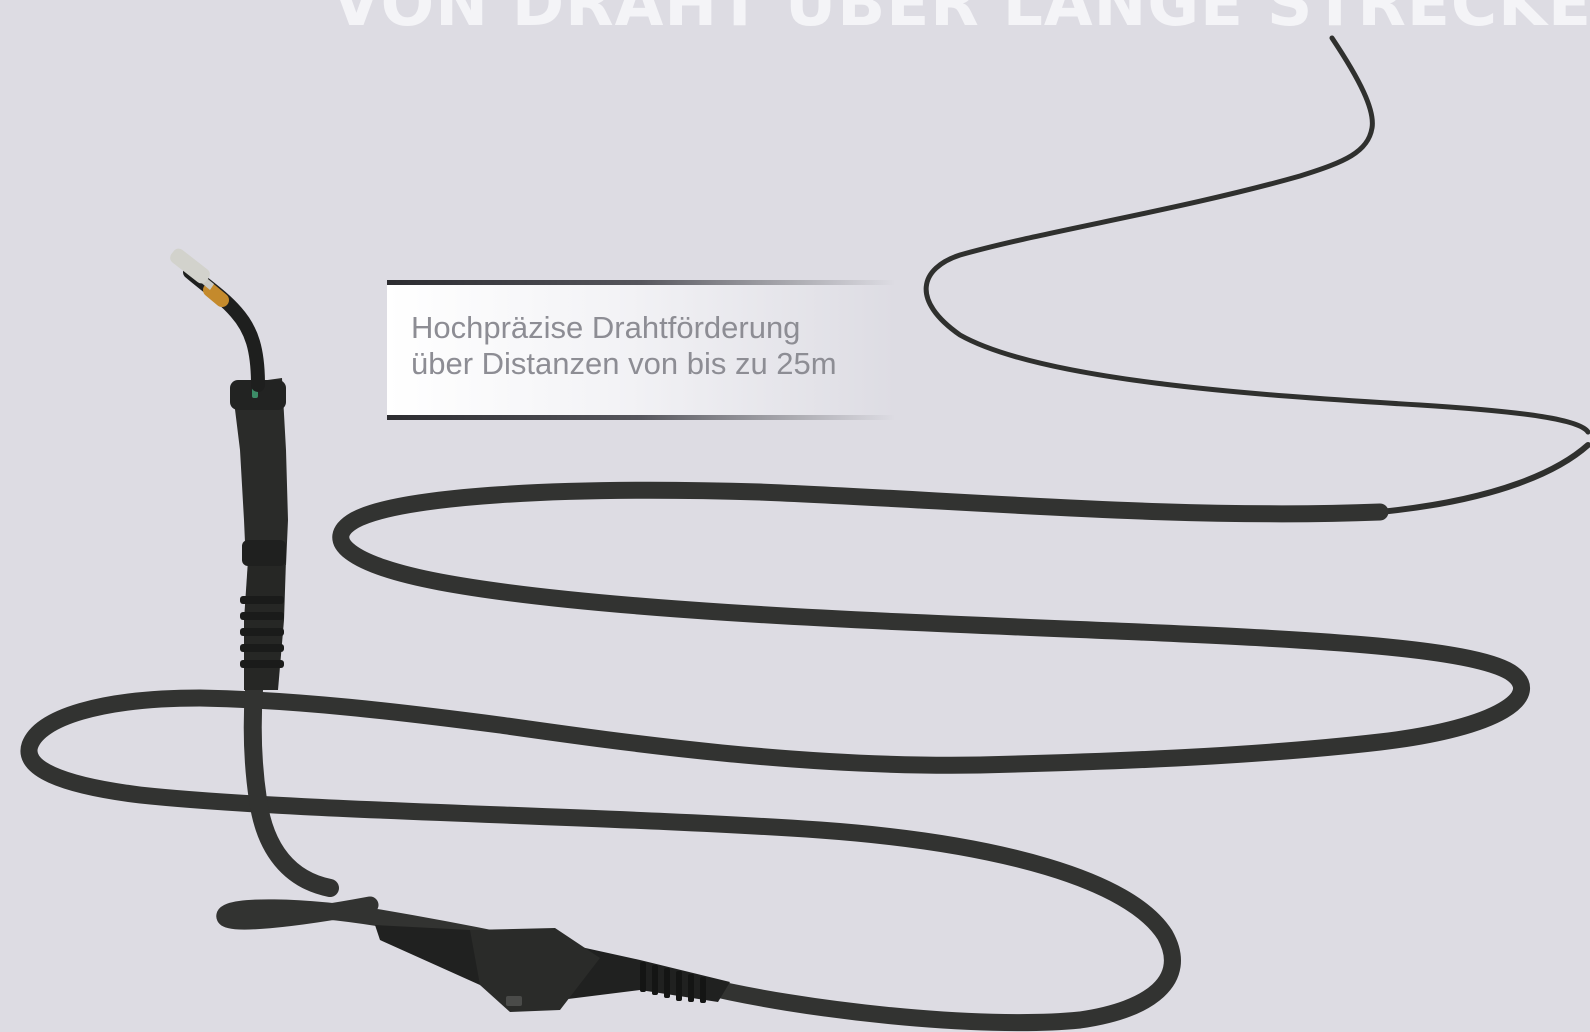 The image size is (1590, 1032). Describe the element at coordinates (641, 417) in the screenshot. I see `callout-bottom-rule` at that location.